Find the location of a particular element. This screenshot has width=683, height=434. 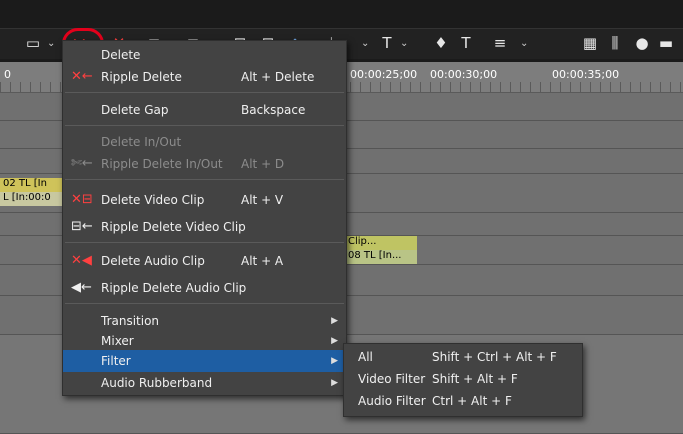

menu-item-delete-gap: Delete Gap Backspace is located at coordinates (204, 110).